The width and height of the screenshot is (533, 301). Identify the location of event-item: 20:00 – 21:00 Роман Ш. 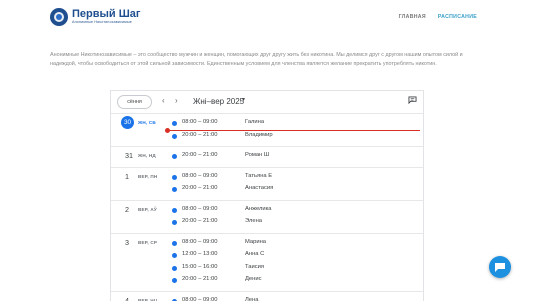
(267, 156).